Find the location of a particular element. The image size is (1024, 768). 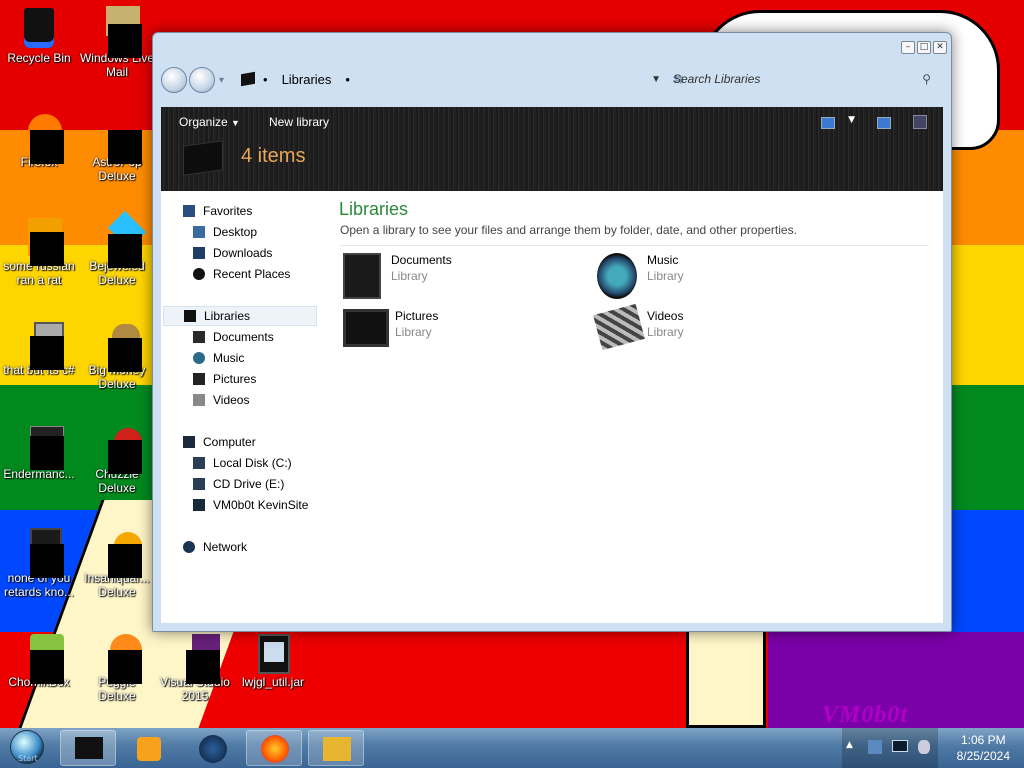

search-icon: ⚲ is located at coordinates (926, 79).